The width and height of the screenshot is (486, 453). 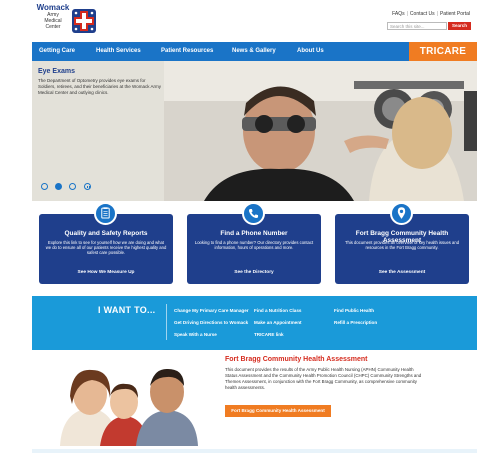 What do you see at coordinates (125, 401) in the screenshot?
I see `family-photo` at bounding box center [125, 401].